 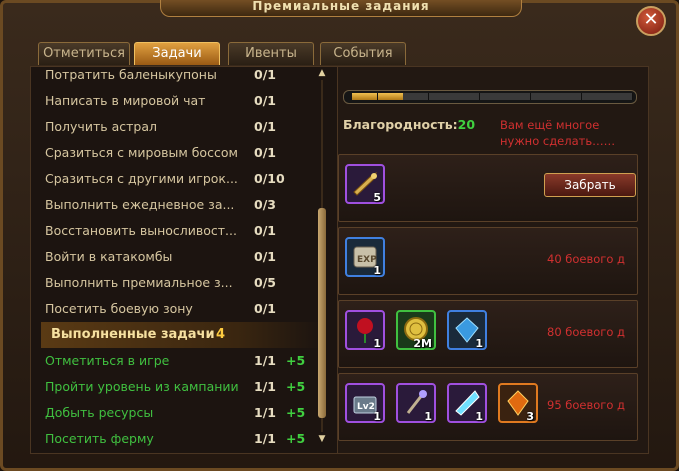 I want to click on completed-task-row: Пройти уровень из кампании 1/1 +5, so click(x=176, y=387).